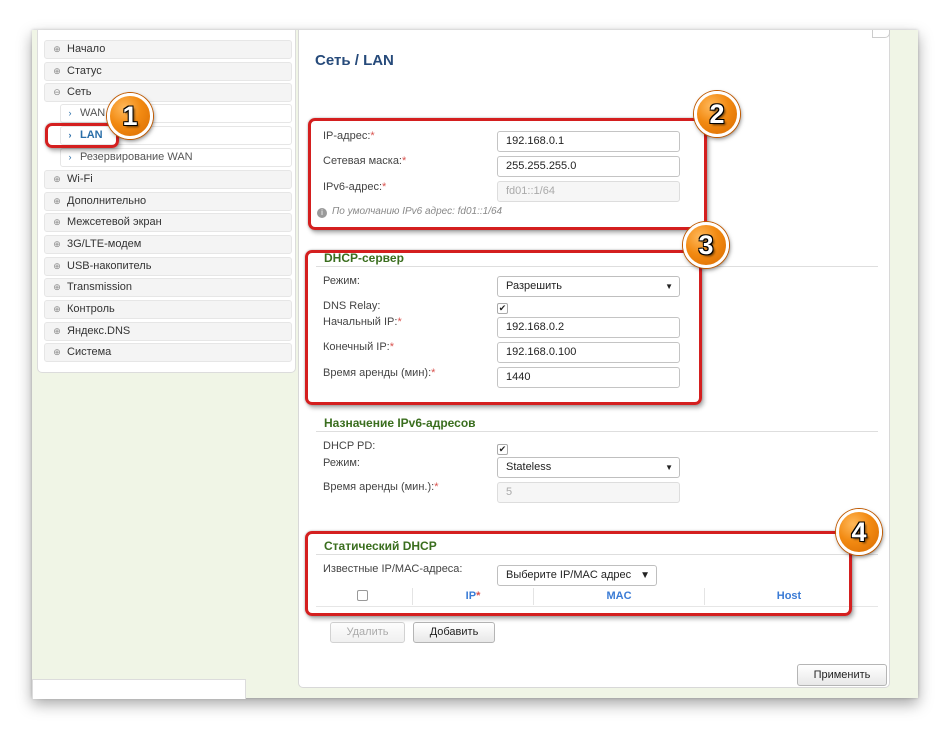 Image resolution: width=950 pixels, height=730 pixels. Describe the element at coordinates (168, 244) in the screenshot. I see `sidebar-item-modem: ⊕ 3G/LTE-модем` at that location.